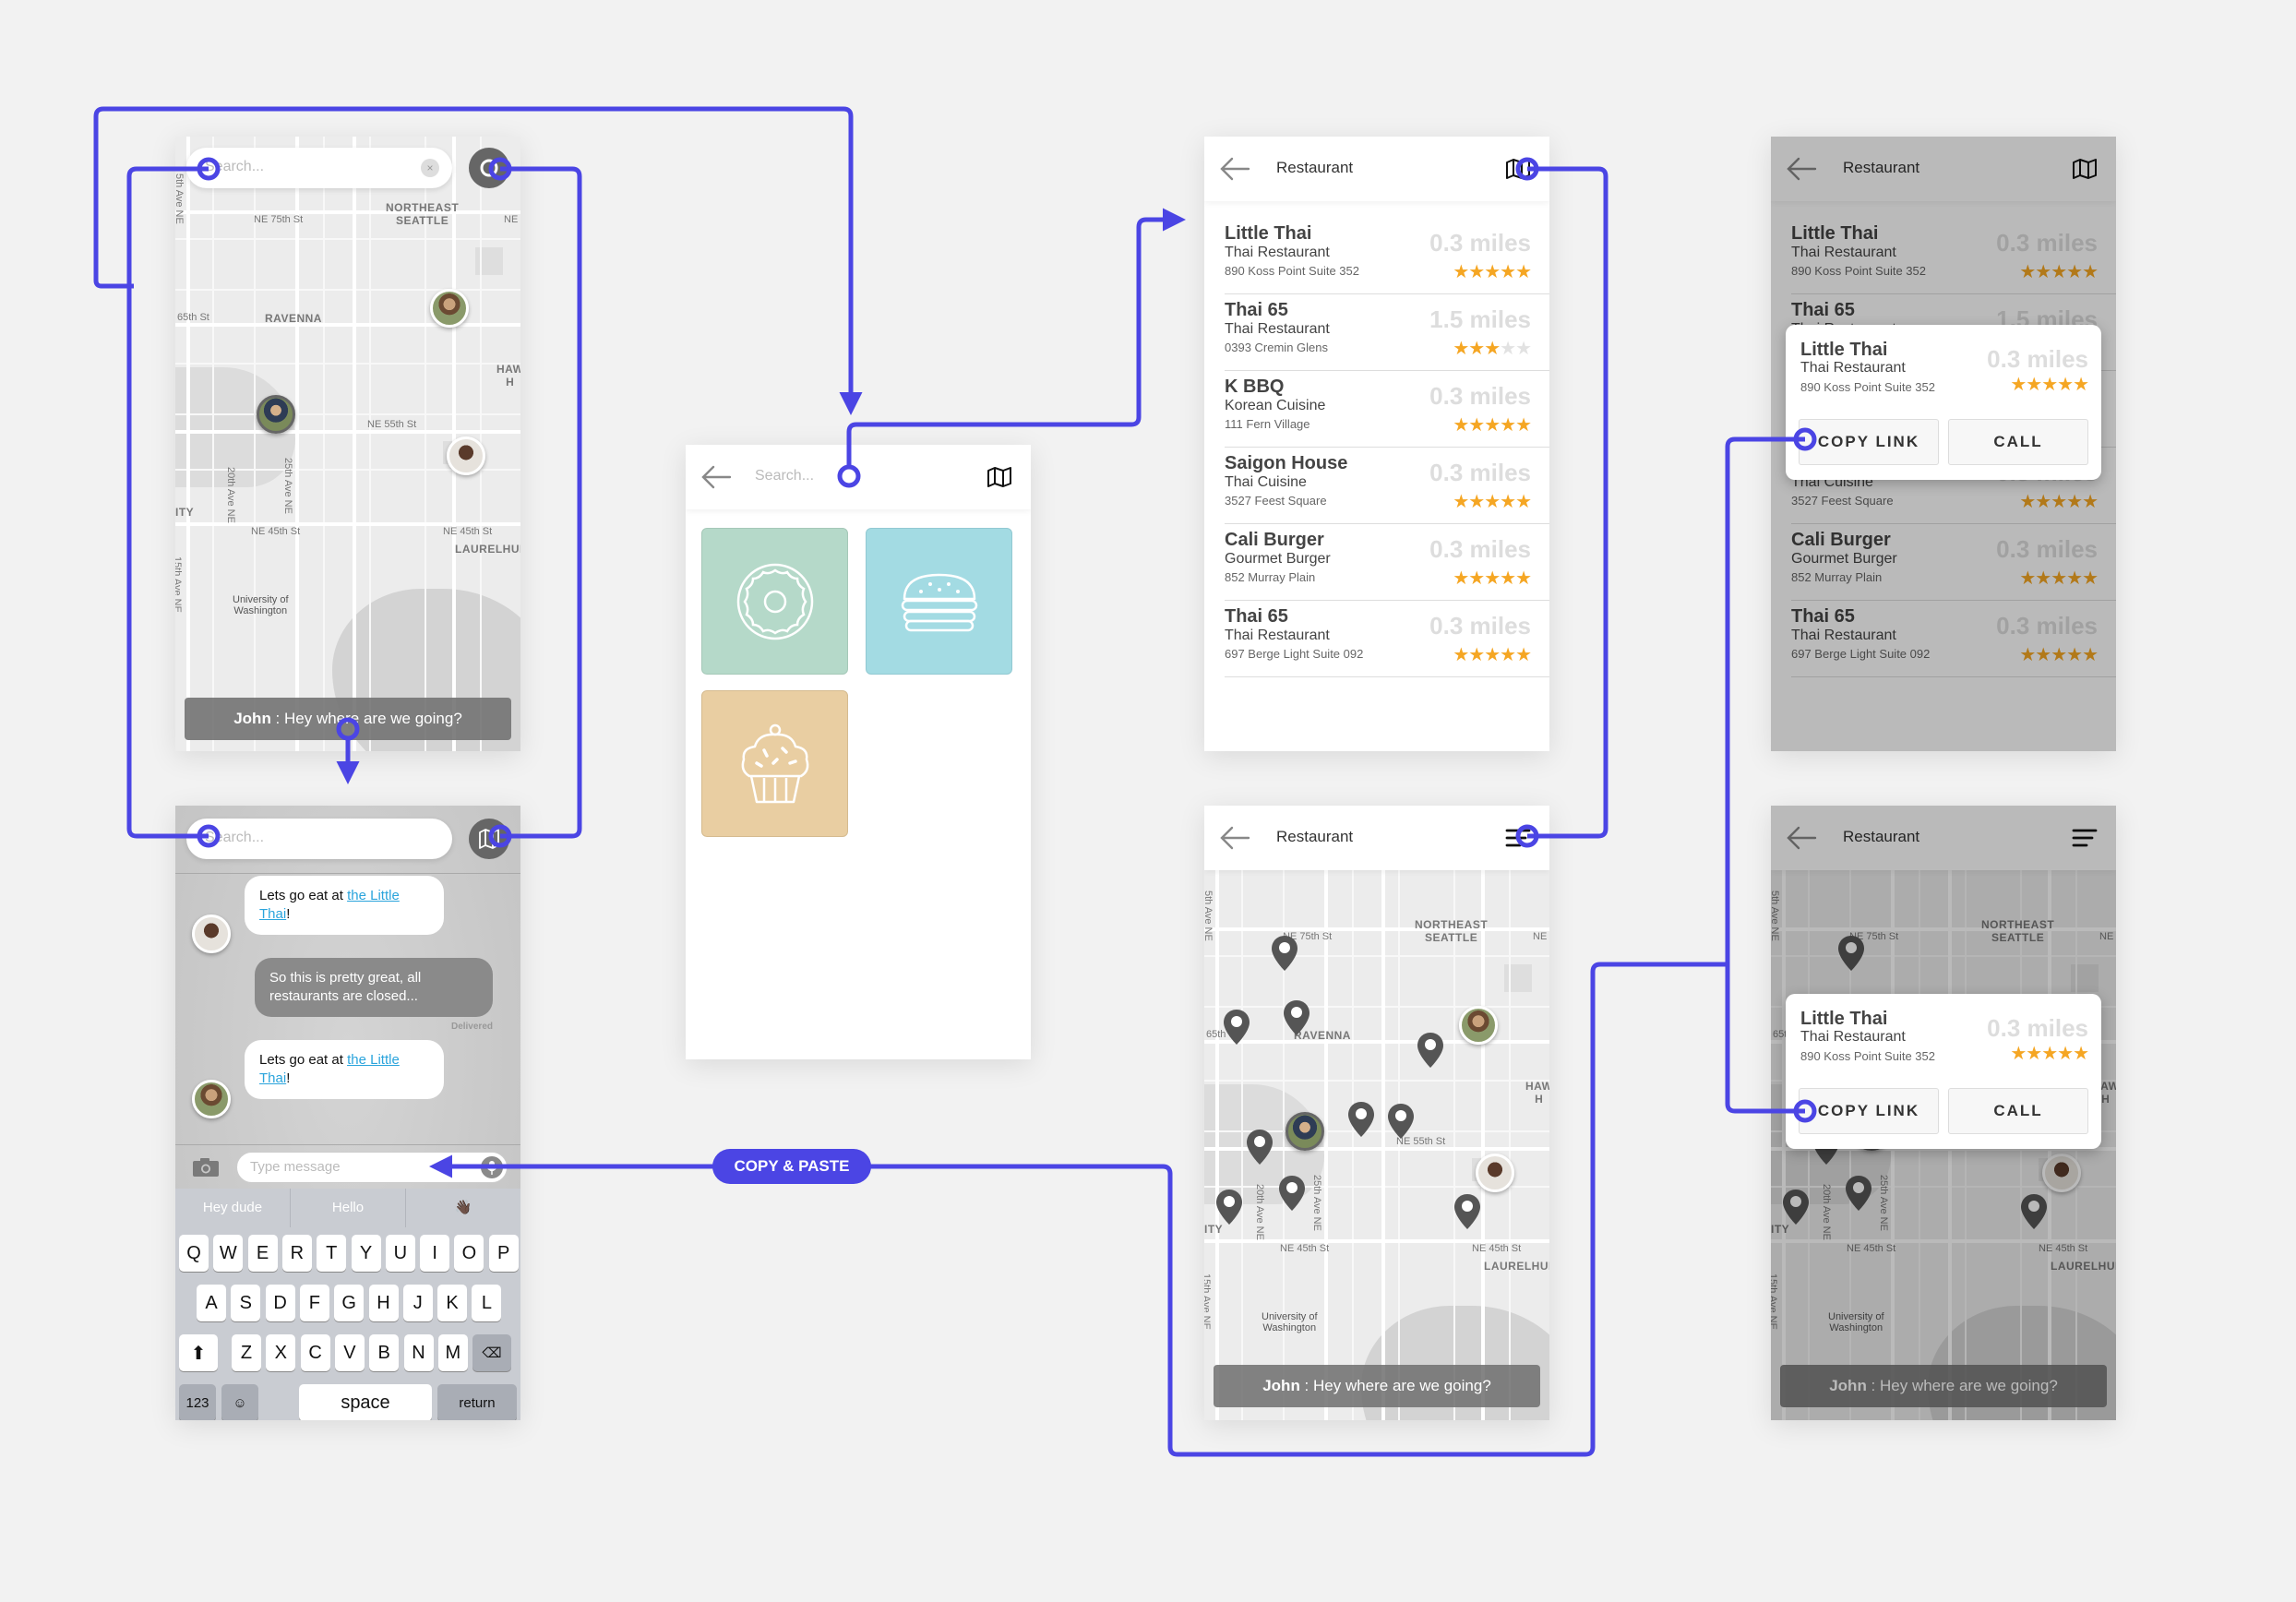  Describe the element at coordinates (503, 1253) in the screenshot. I see `key-p: P` at that location.